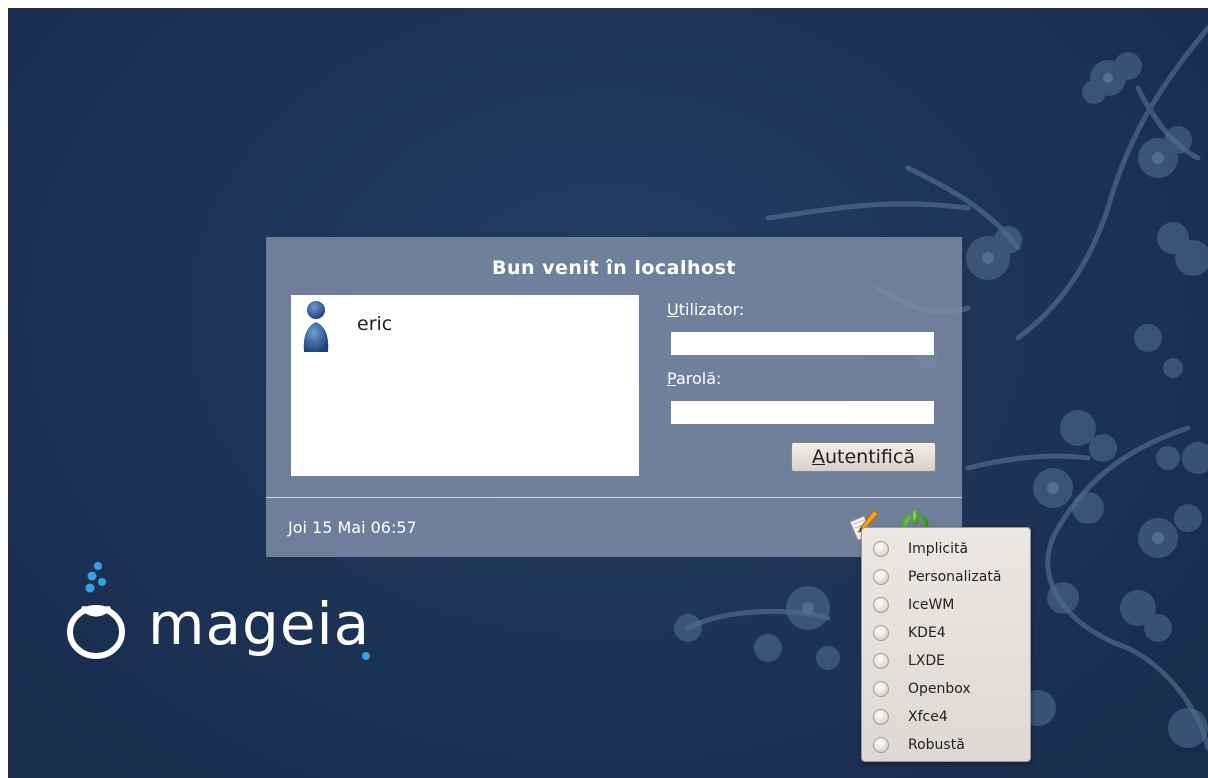 The image size is (1208, 778). I want to click on session-option-implicita: Implicită, so click(946, 550).